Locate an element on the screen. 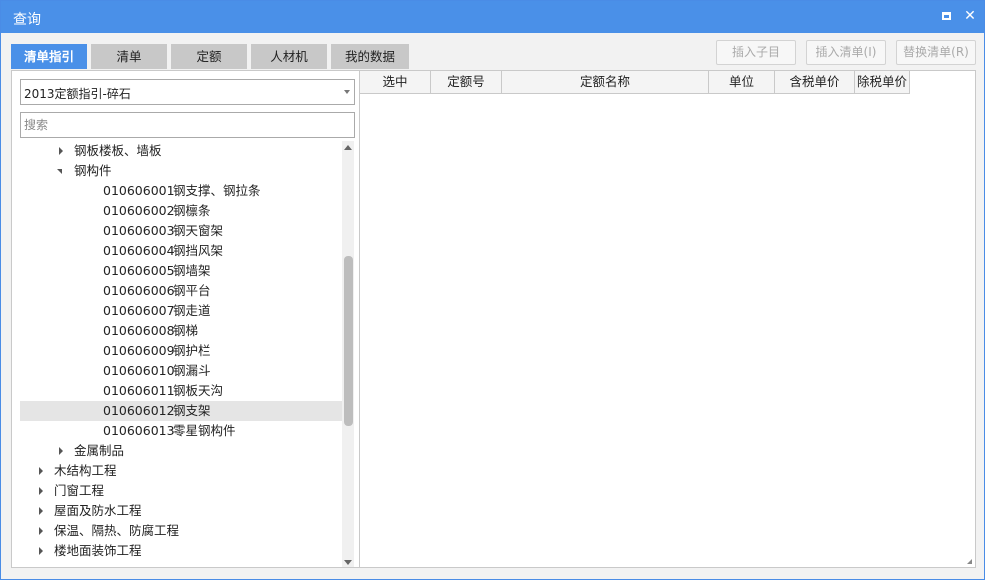 The width and height of the screenshot is (985, 580). column-header-quota-name: 定额名称 is located at coordinates (605, 82).